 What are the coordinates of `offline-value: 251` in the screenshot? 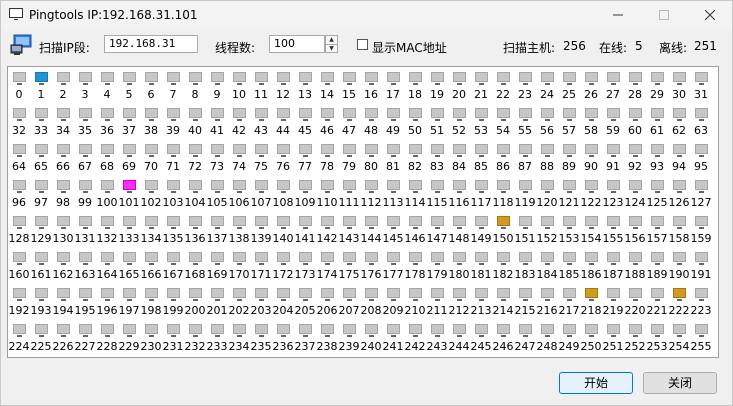 It's located at (705, 46).